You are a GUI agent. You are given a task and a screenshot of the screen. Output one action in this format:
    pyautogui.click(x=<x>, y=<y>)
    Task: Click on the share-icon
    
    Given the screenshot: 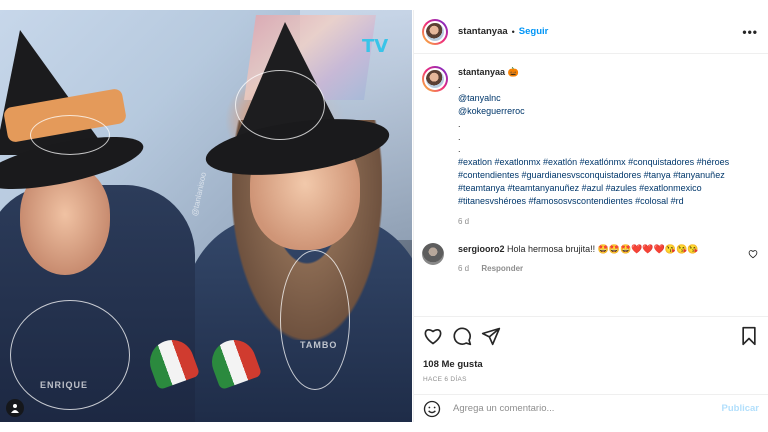 What is the action you would take?
    pyautogui.click(x=491, y=336)
    